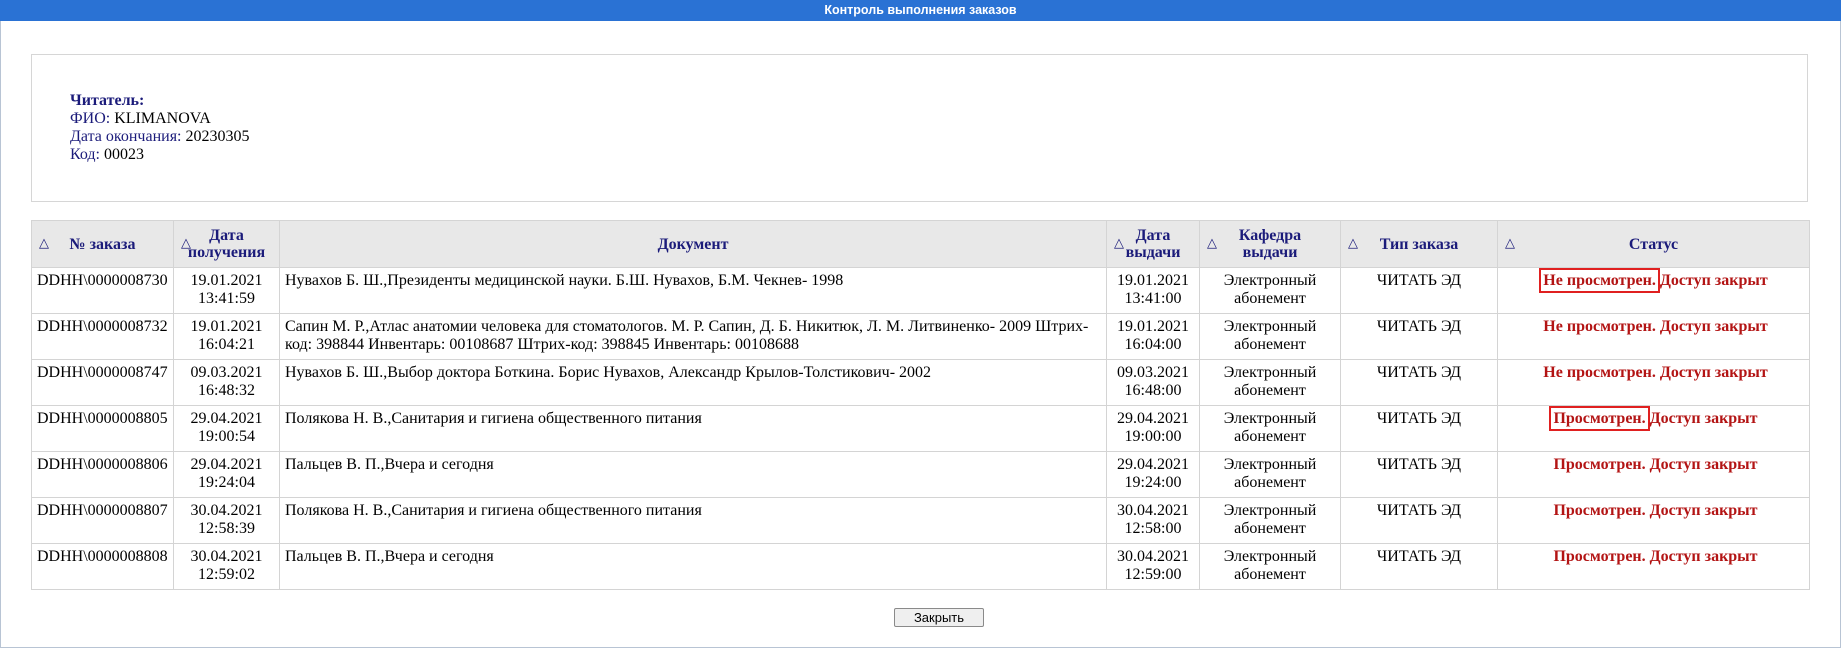 The image size is (1841, 649). I want to click on status-viewed: Не просмотрен., so click(1599, 280).